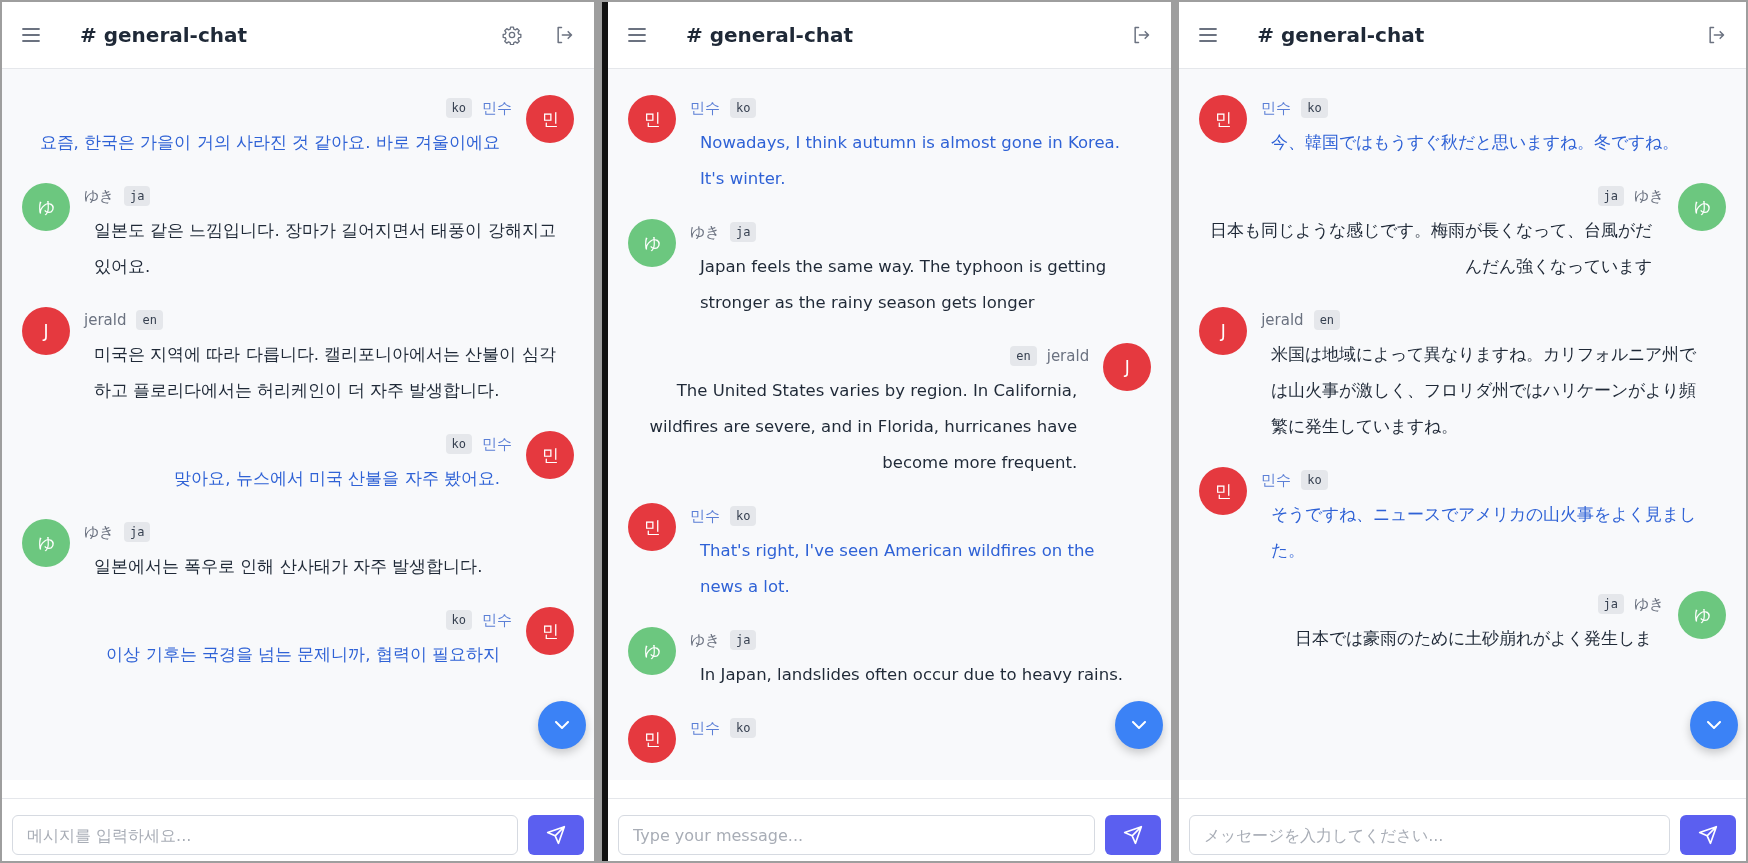  Describe the element at coordinates (512, 35) in the screenshot. I see `settings-icon` at that location.